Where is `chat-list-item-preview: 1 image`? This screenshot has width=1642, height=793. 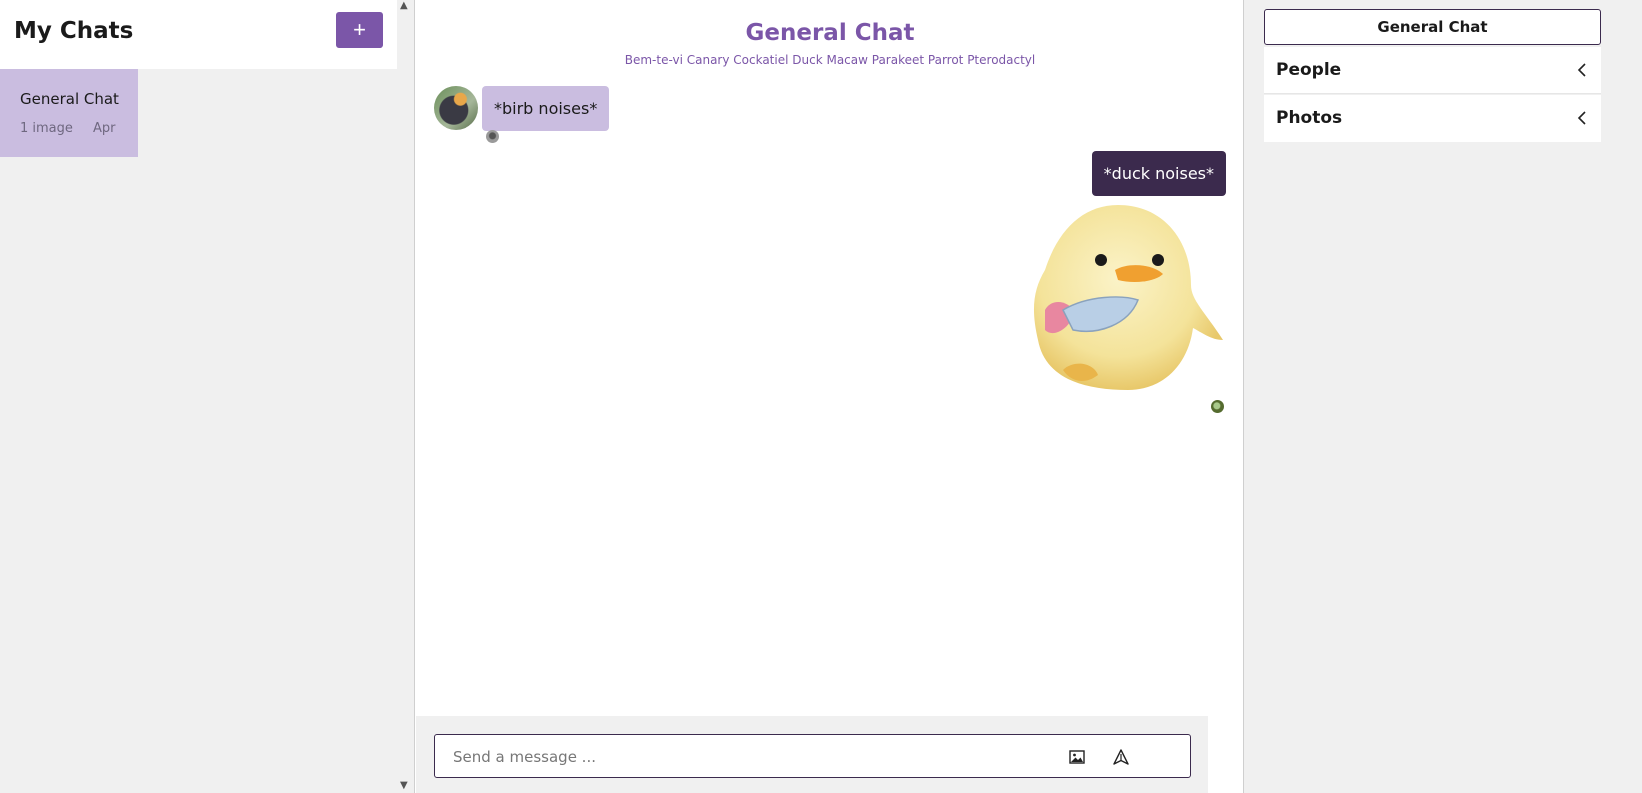 chat-list-item-preview: 1 image is located at coordinates (46, 128).